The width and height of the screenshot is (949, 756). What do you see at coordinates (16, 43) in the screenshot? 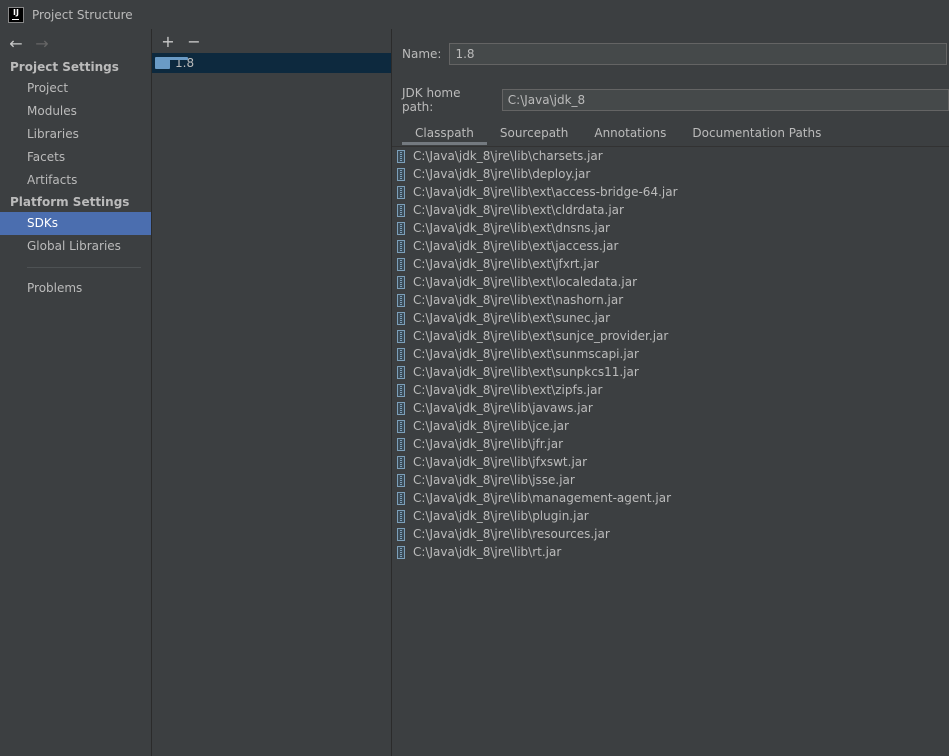
I see `back-arrow-icon: ←` at bounding box center [16, 43].